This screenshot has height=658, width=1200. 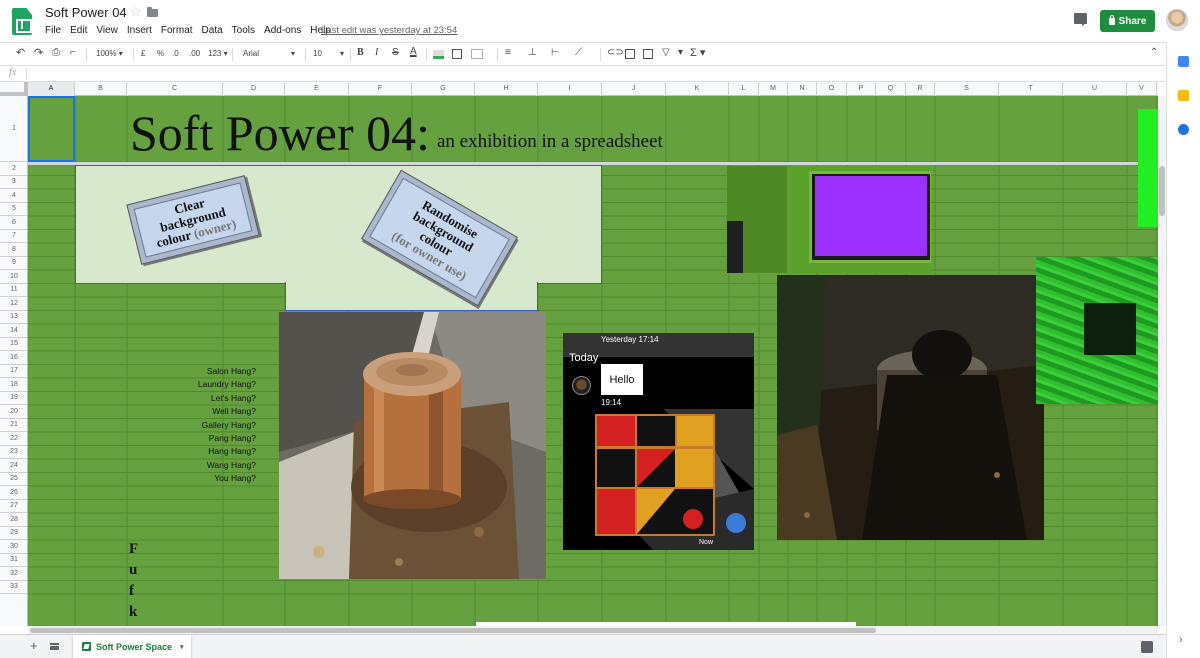 I want to click on explore-icon, so click(x=1147, y=647).